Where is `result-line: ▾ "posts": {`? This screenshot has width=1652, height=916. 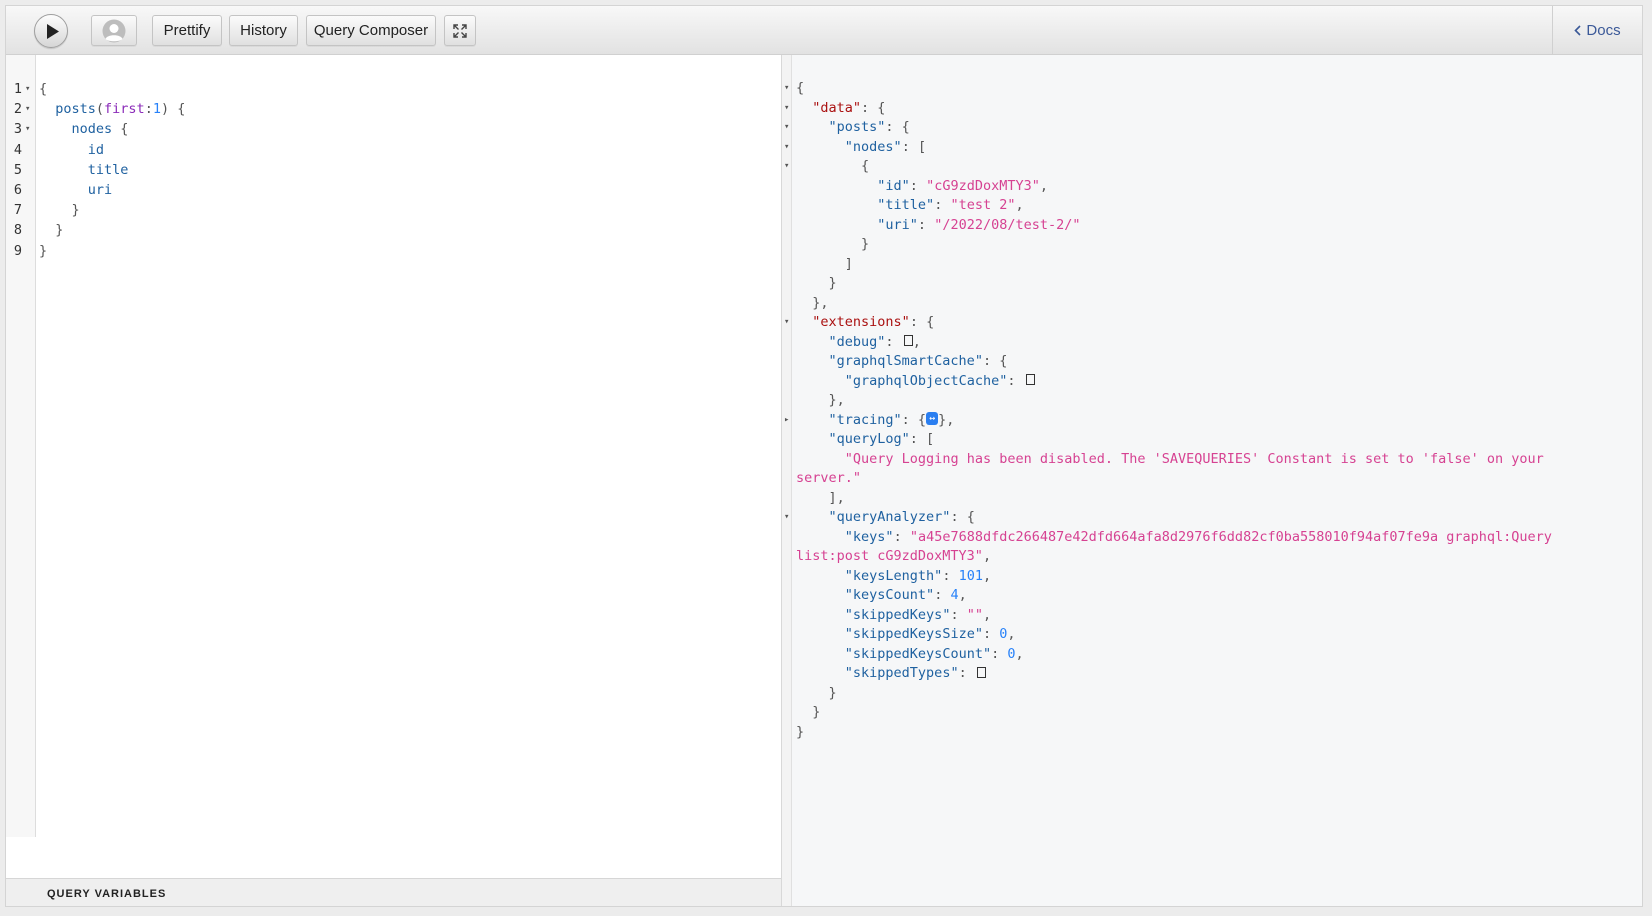 result-line: ▾ "posts": { is located at coordinates (1213, 128).